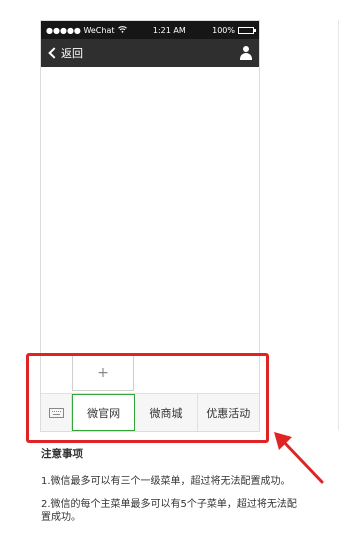 This screenshot has width=341, height=547. I want to click on notes-title: 注意事项, so click(62, 454).